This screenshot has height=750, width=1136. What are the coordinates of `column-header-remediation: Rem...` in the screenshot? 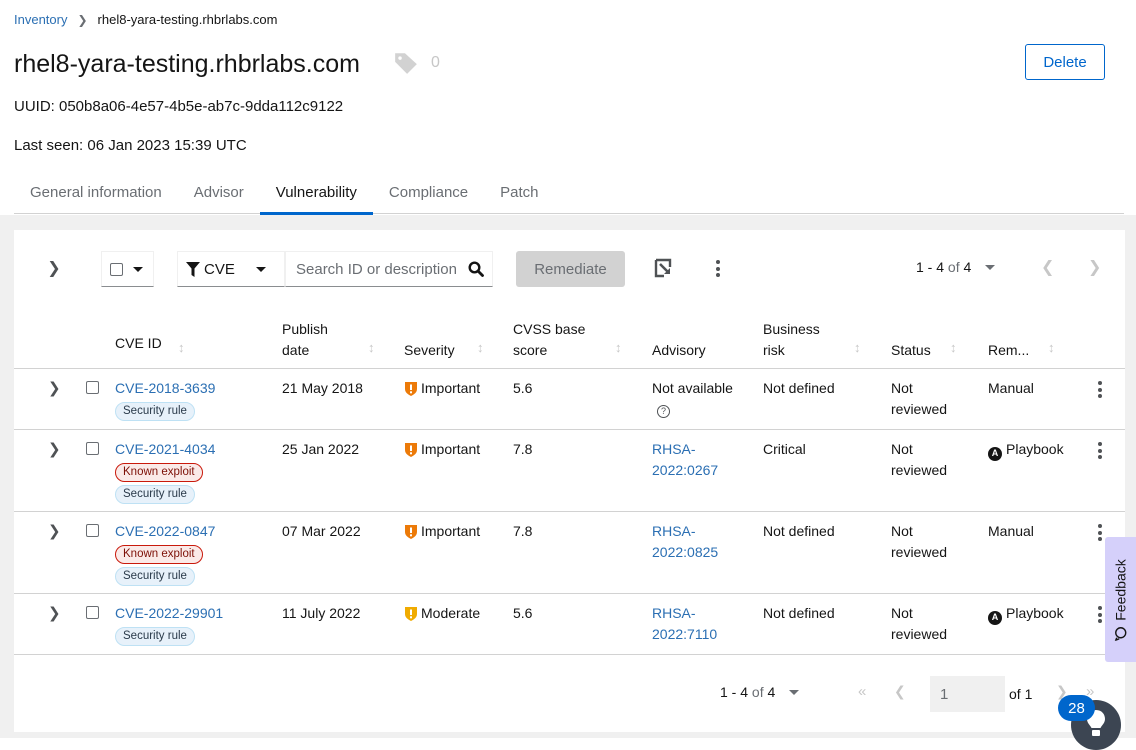 It's located at (1008, 350).